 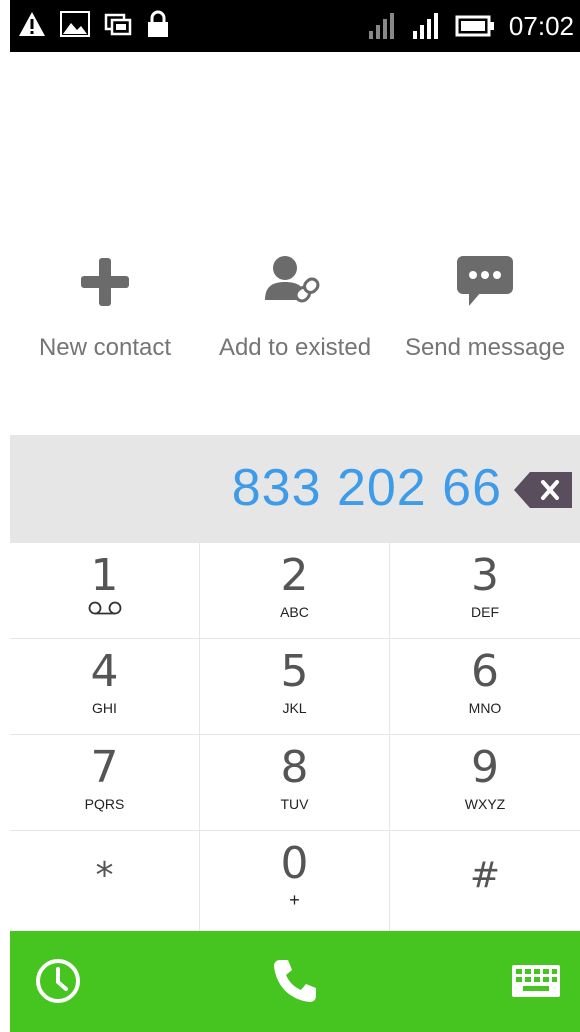 What do you see at coordinates (485, 315) in the screenshot?
I see `send-message-button: Send message` at bounding box center [485, 315].